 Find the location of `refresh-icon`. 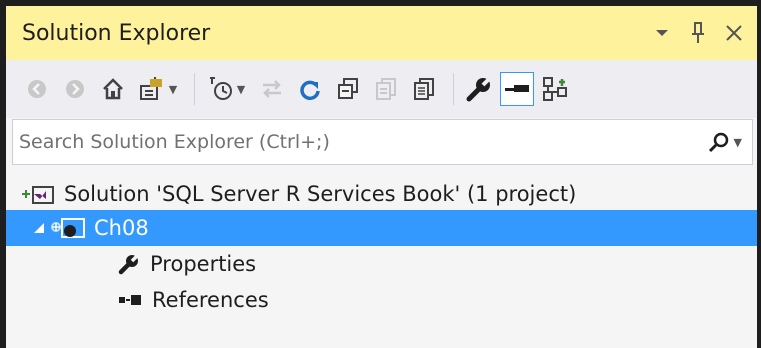

refresh-icon is located at coordinates (310, 90).